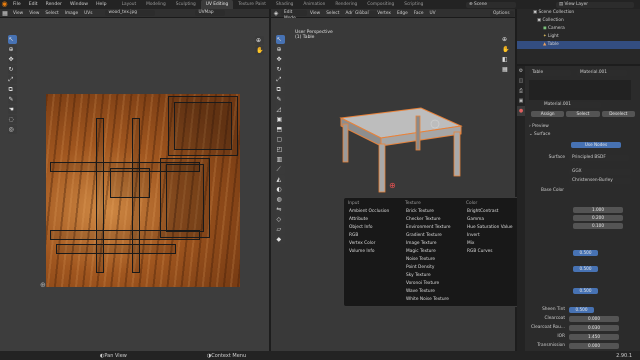 This screenshot has width=640, height=360. I want to click on popup-item: Image Texture, so click(431, 244).